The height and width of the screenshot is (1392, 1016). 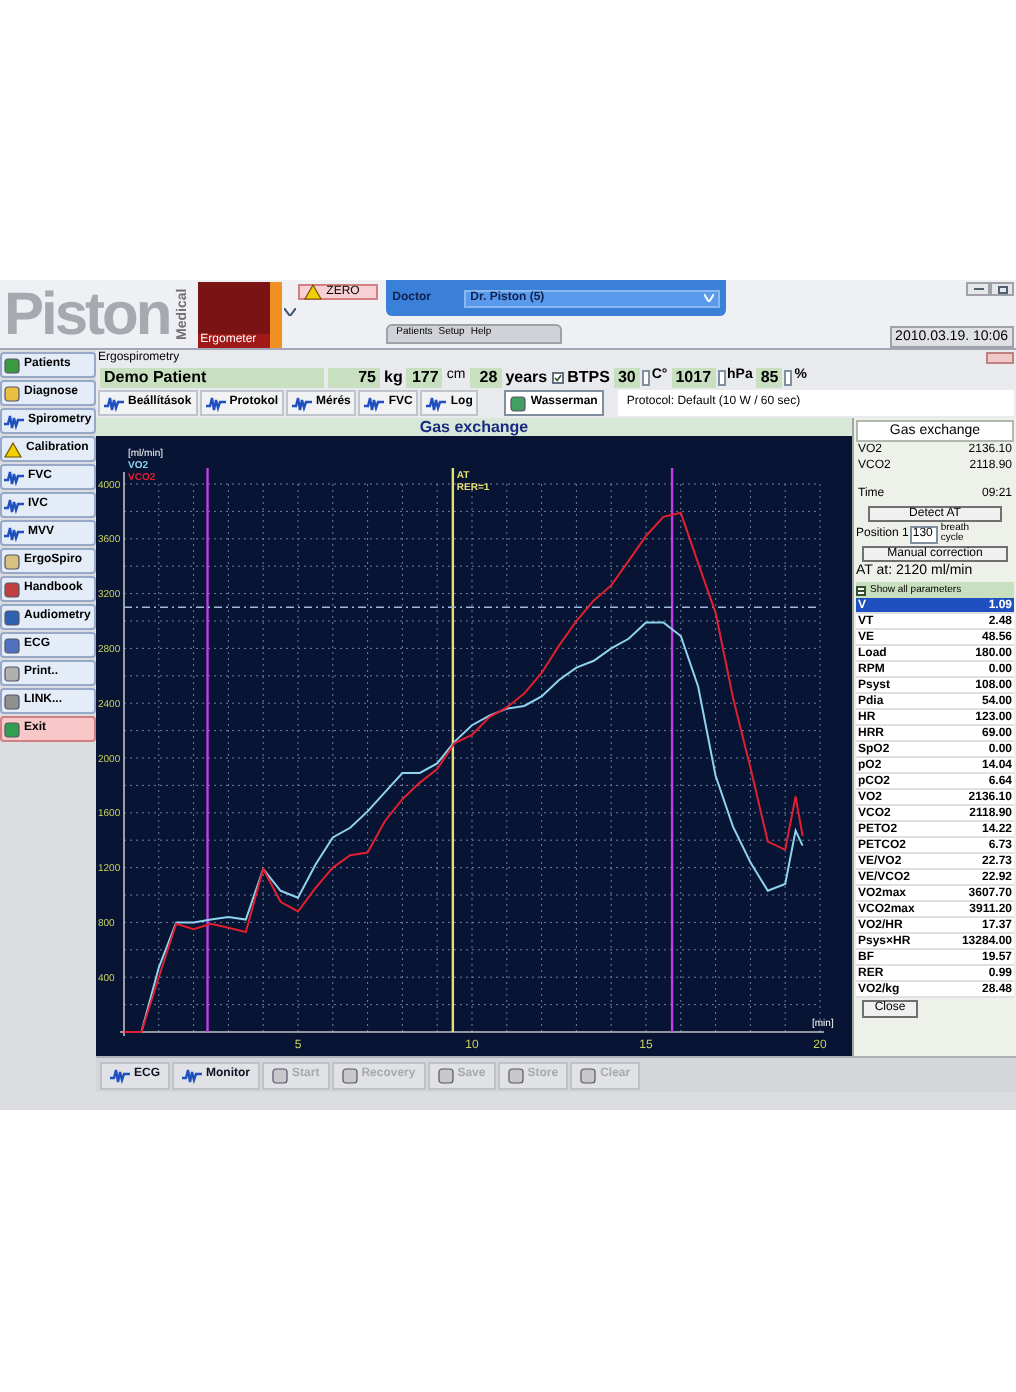 I want to click on height-value: 177, so click(x=424, y=377).